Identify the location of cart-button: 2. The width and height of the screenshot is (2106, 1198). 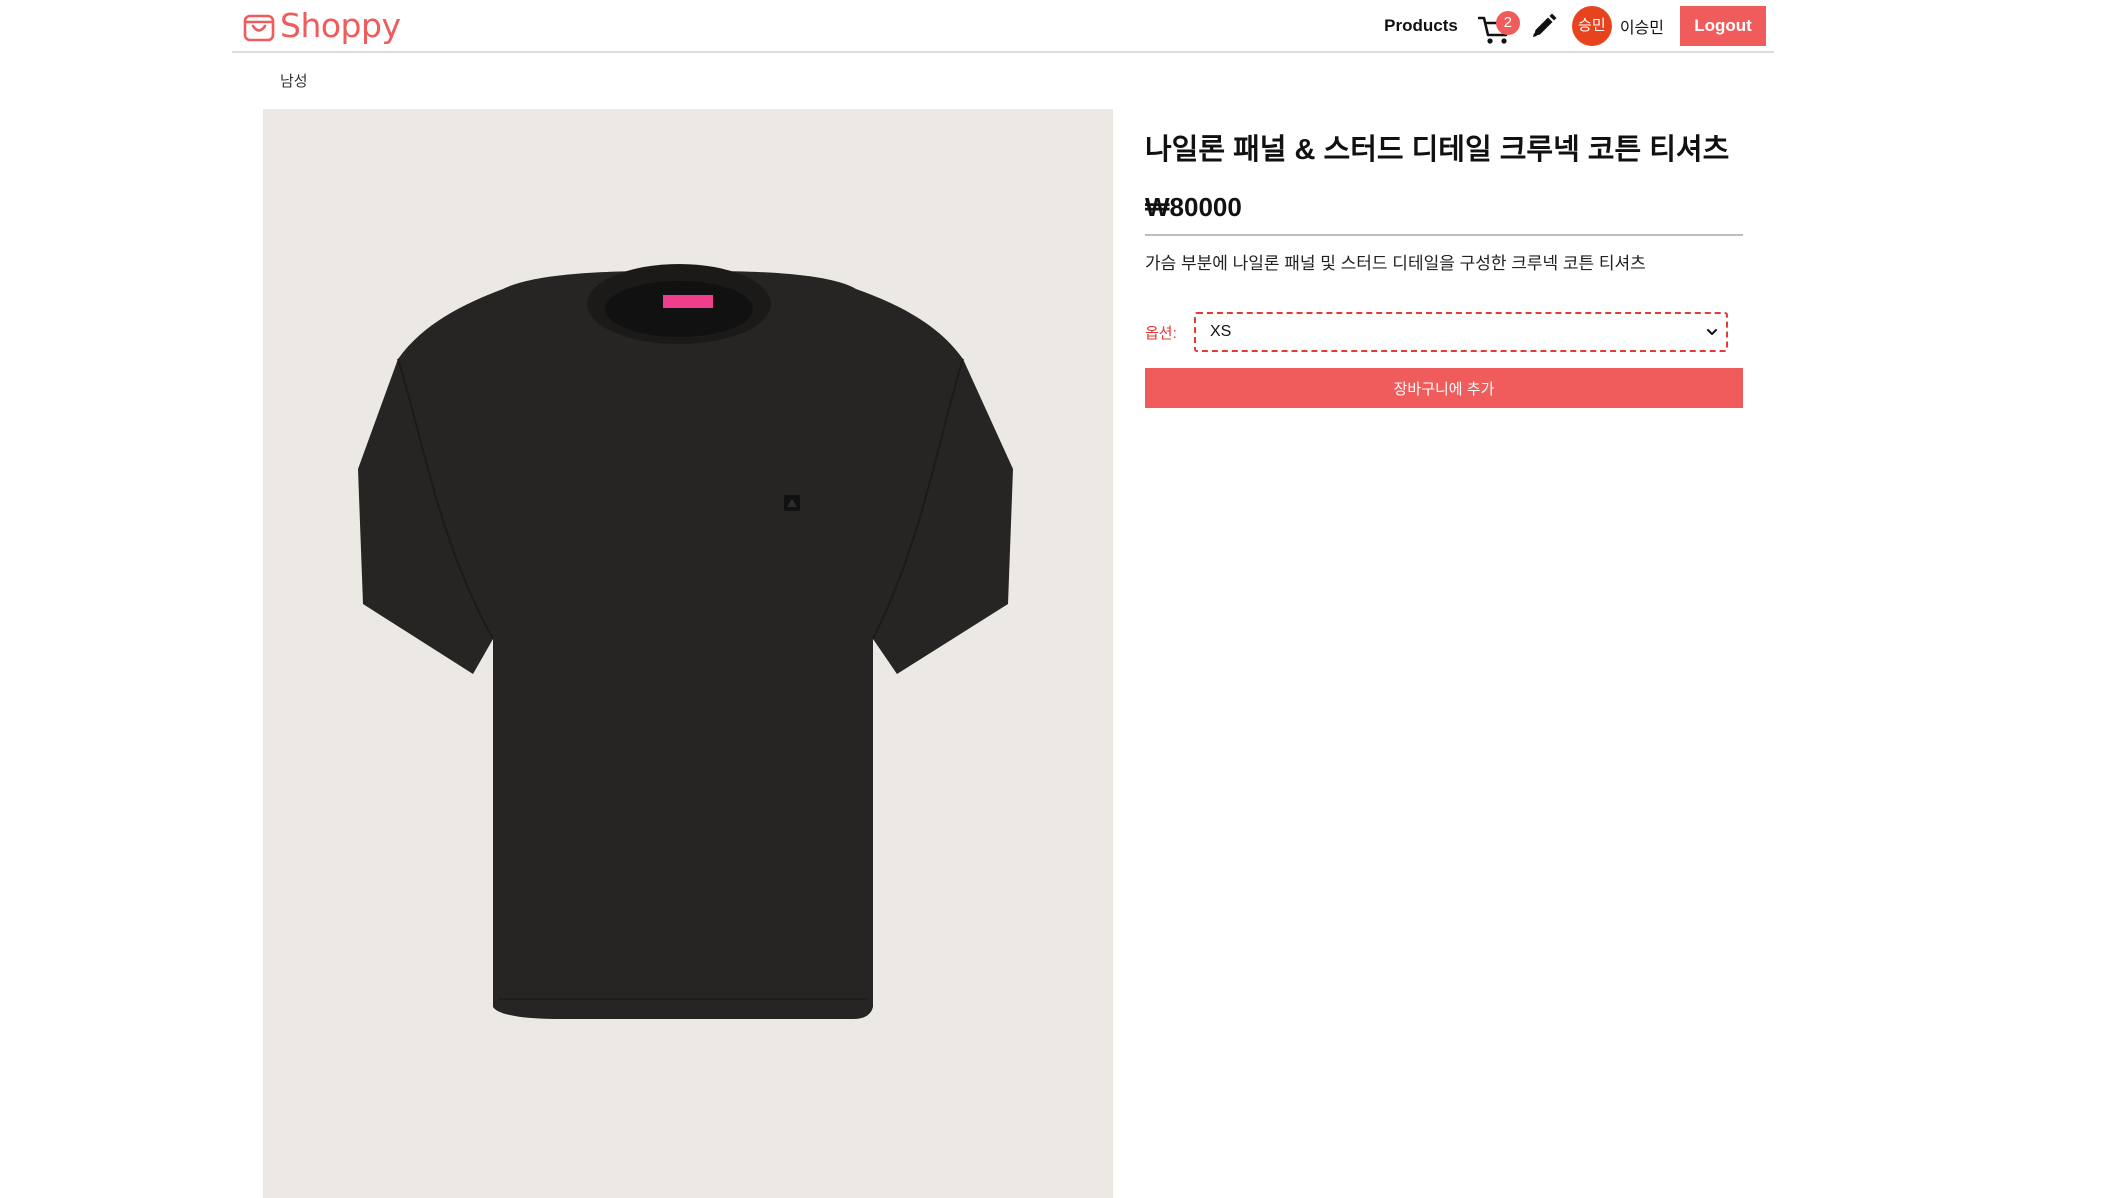
(1498, 26).